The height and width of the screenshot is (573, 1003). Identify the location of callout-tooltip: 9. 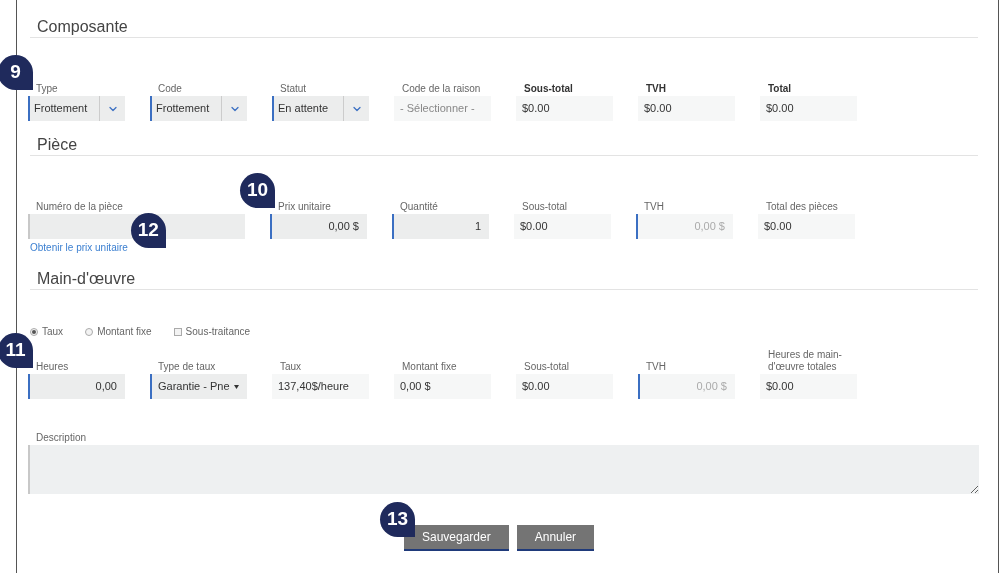
(16, 72).